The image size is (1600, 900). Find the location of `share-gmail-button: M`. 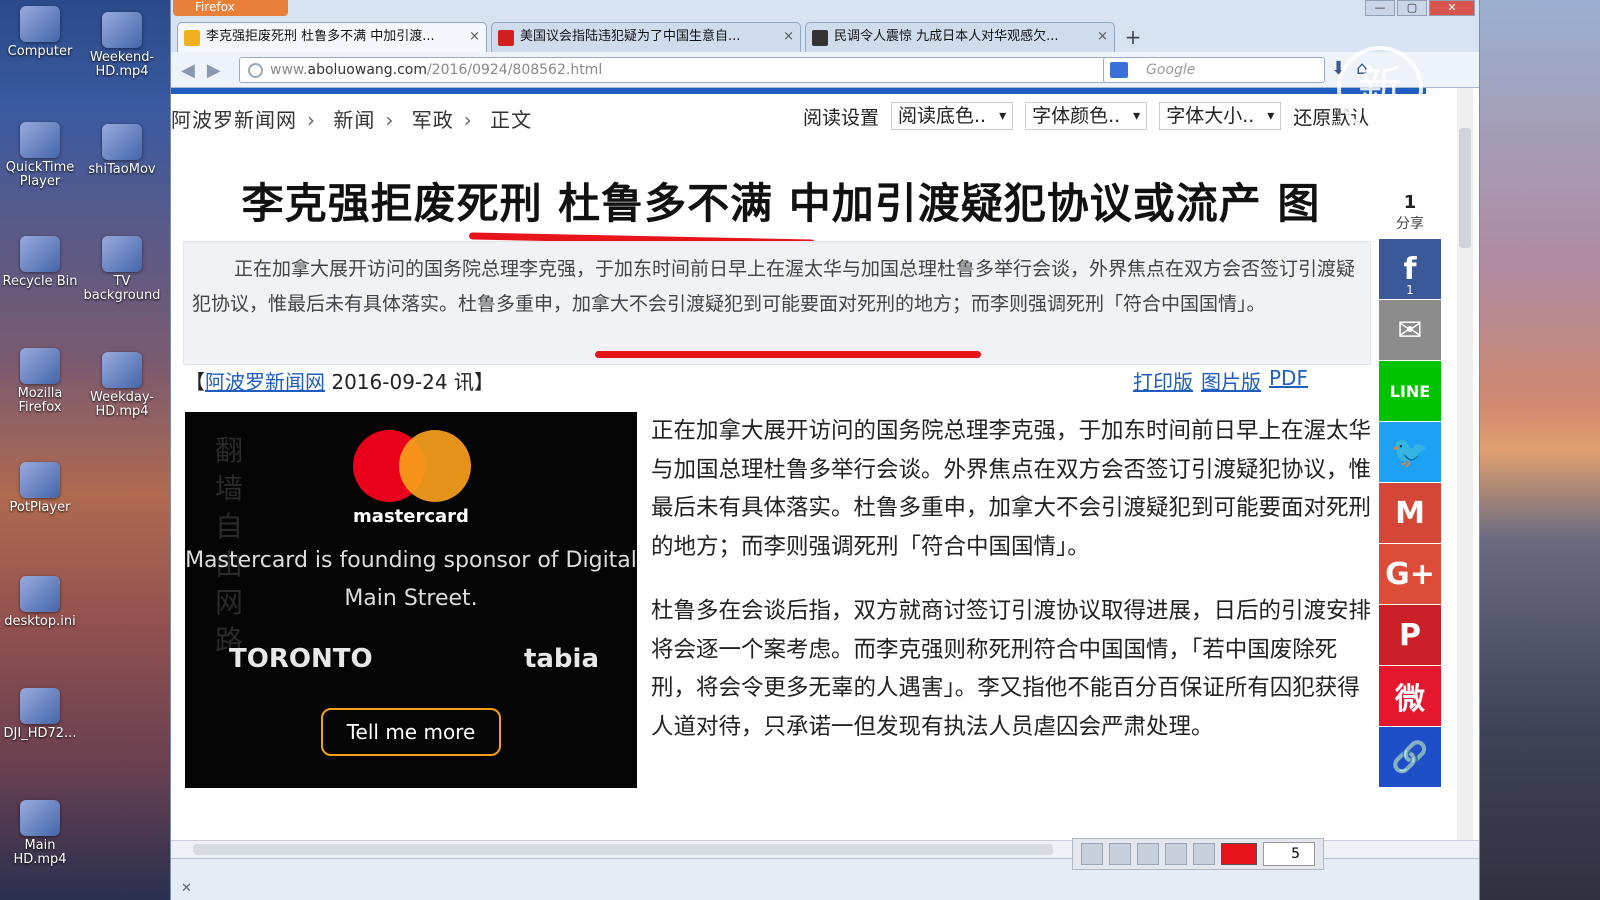

share-gmail-button: M is located at coordinates (1410, 513).